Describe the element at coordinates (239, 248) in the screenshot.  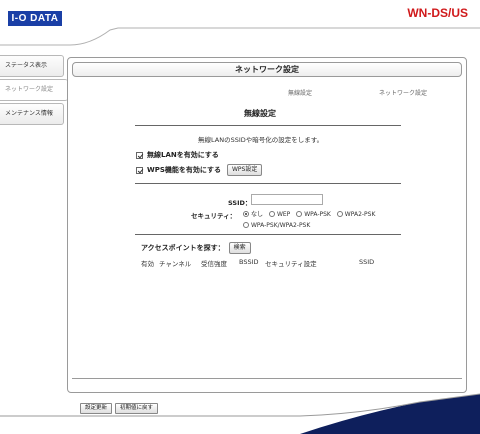
I see `search-button: 検索` at that location.